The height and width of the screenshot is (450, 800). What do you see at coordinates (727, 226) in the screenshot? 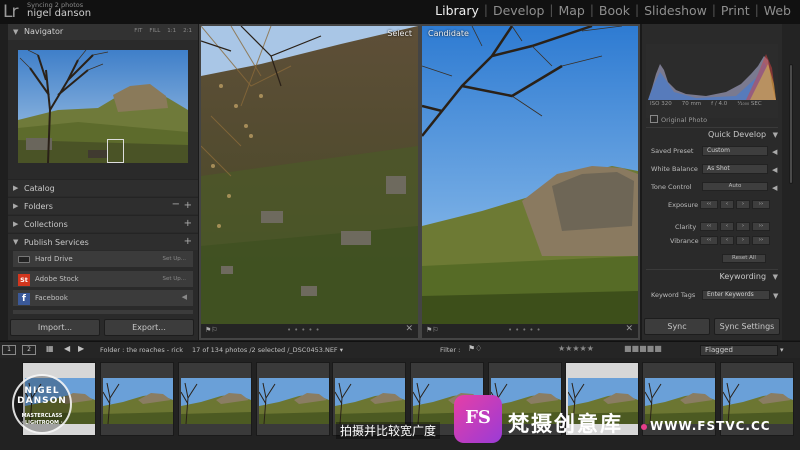
I see `clarity-decrease-button: ‹` at bounding box center [727, 226].